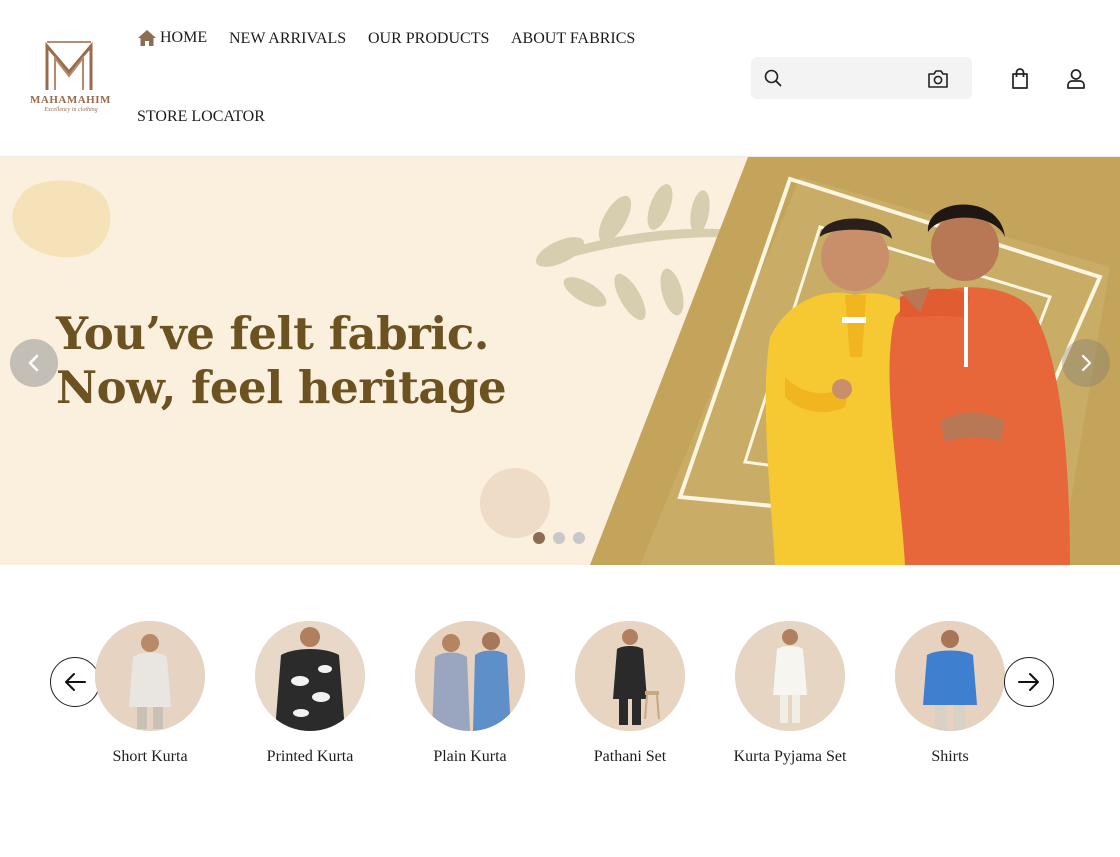 The height and width of the screenshot is (857, 1120). I want to click on nav-our-products: OUR PRODUCTS, so click(428, 39).